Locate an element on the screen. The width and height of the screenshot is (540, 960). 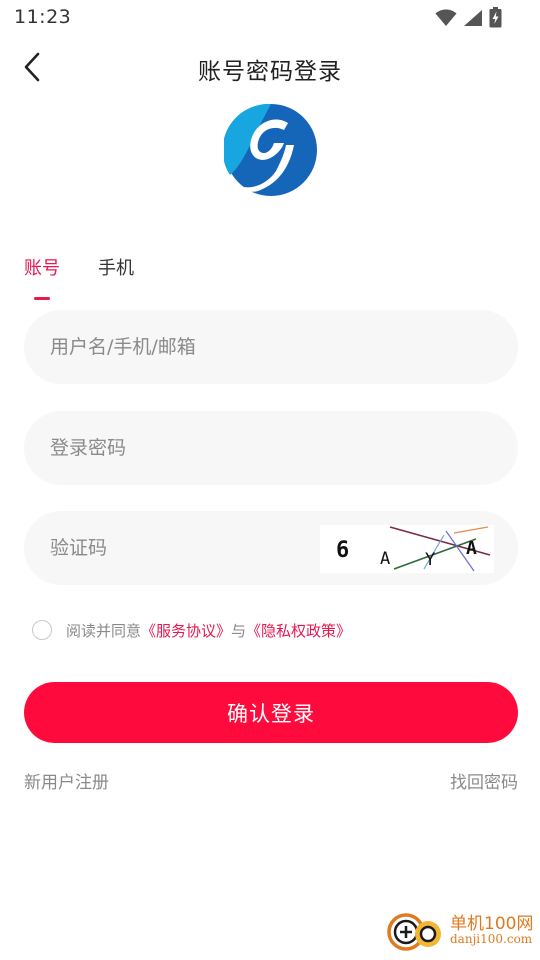
svg-text: Y is located at coordinates (430, 560).